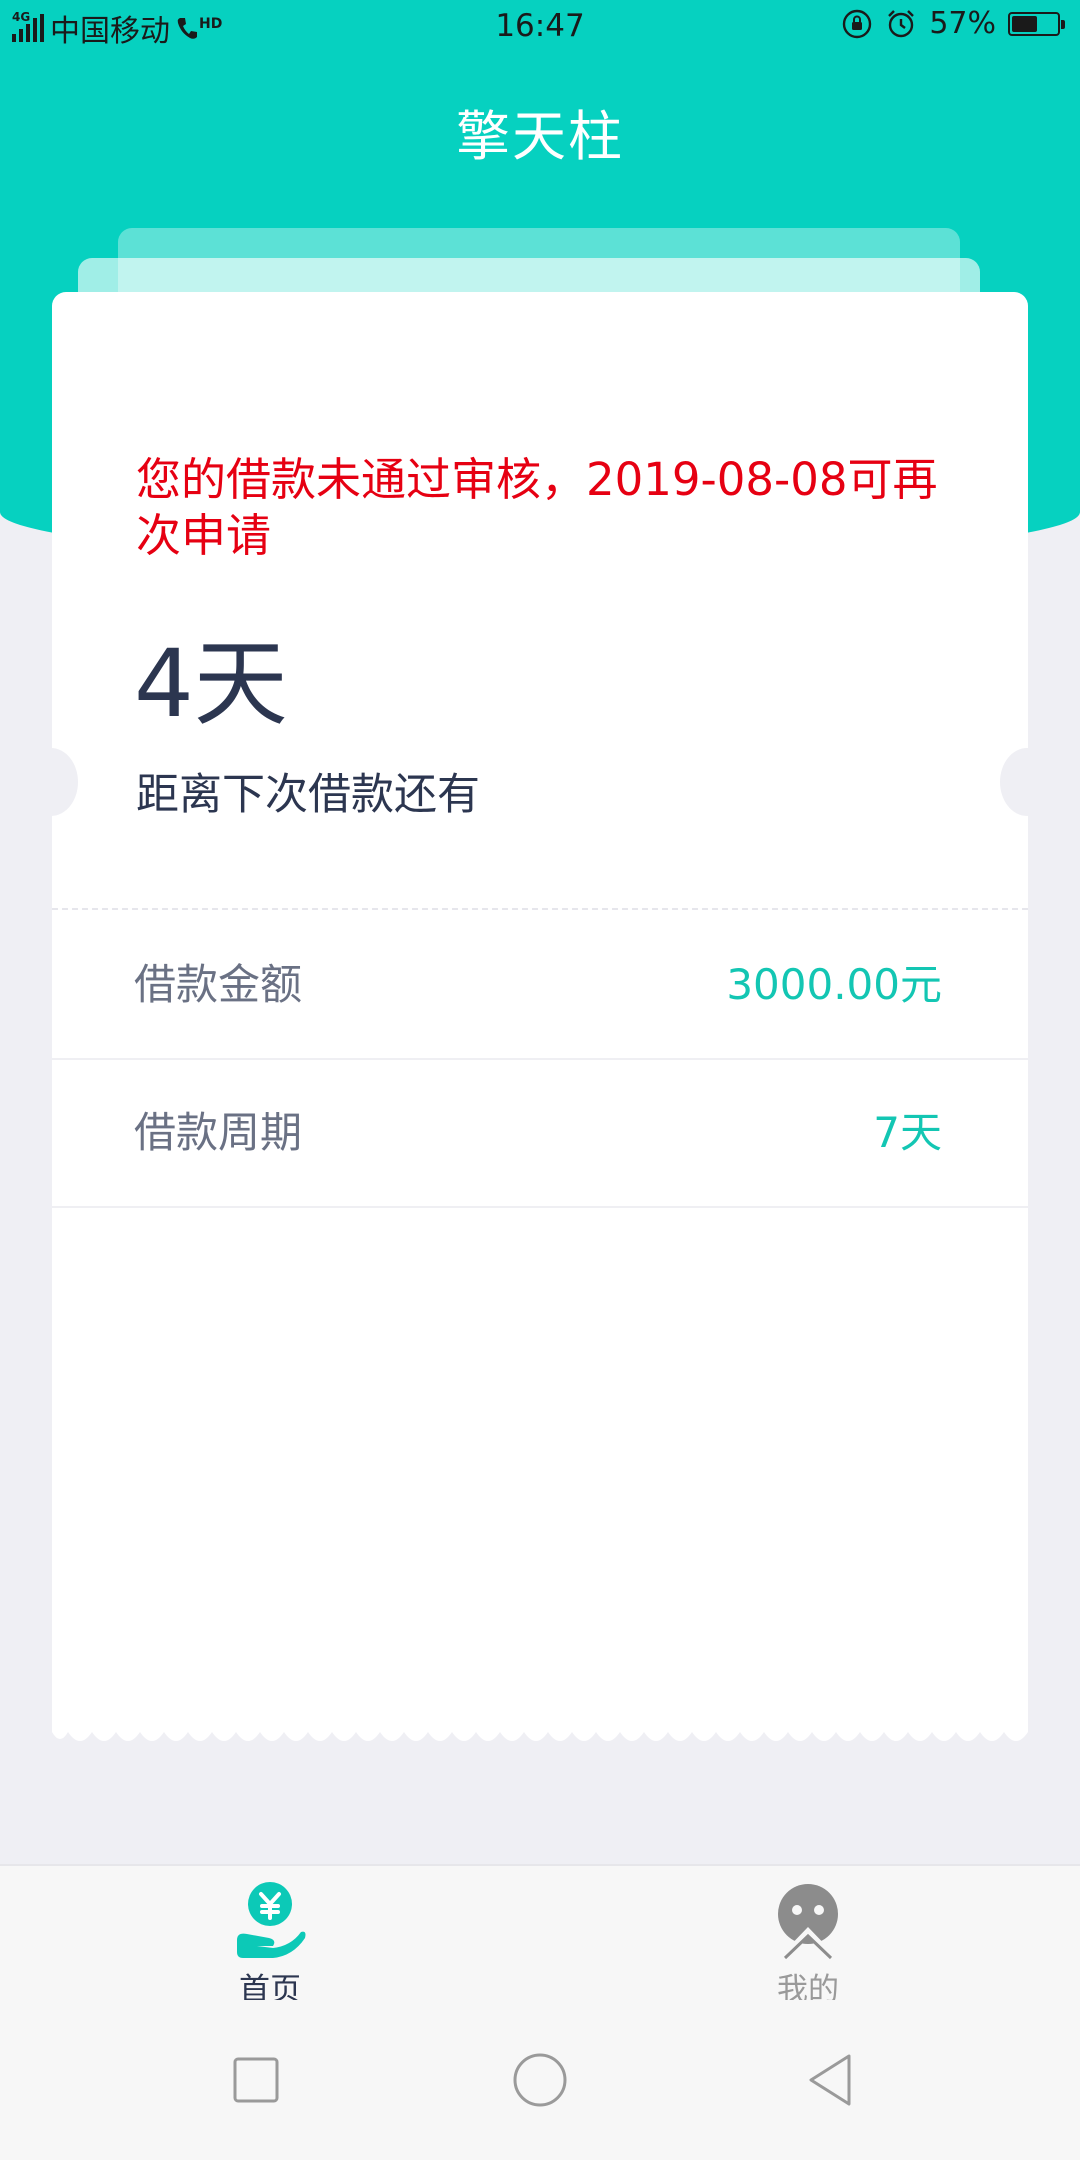  Describe the element at coordinates (857, 23) in the screenshot. I see `rotation-lock-icon` at that location.